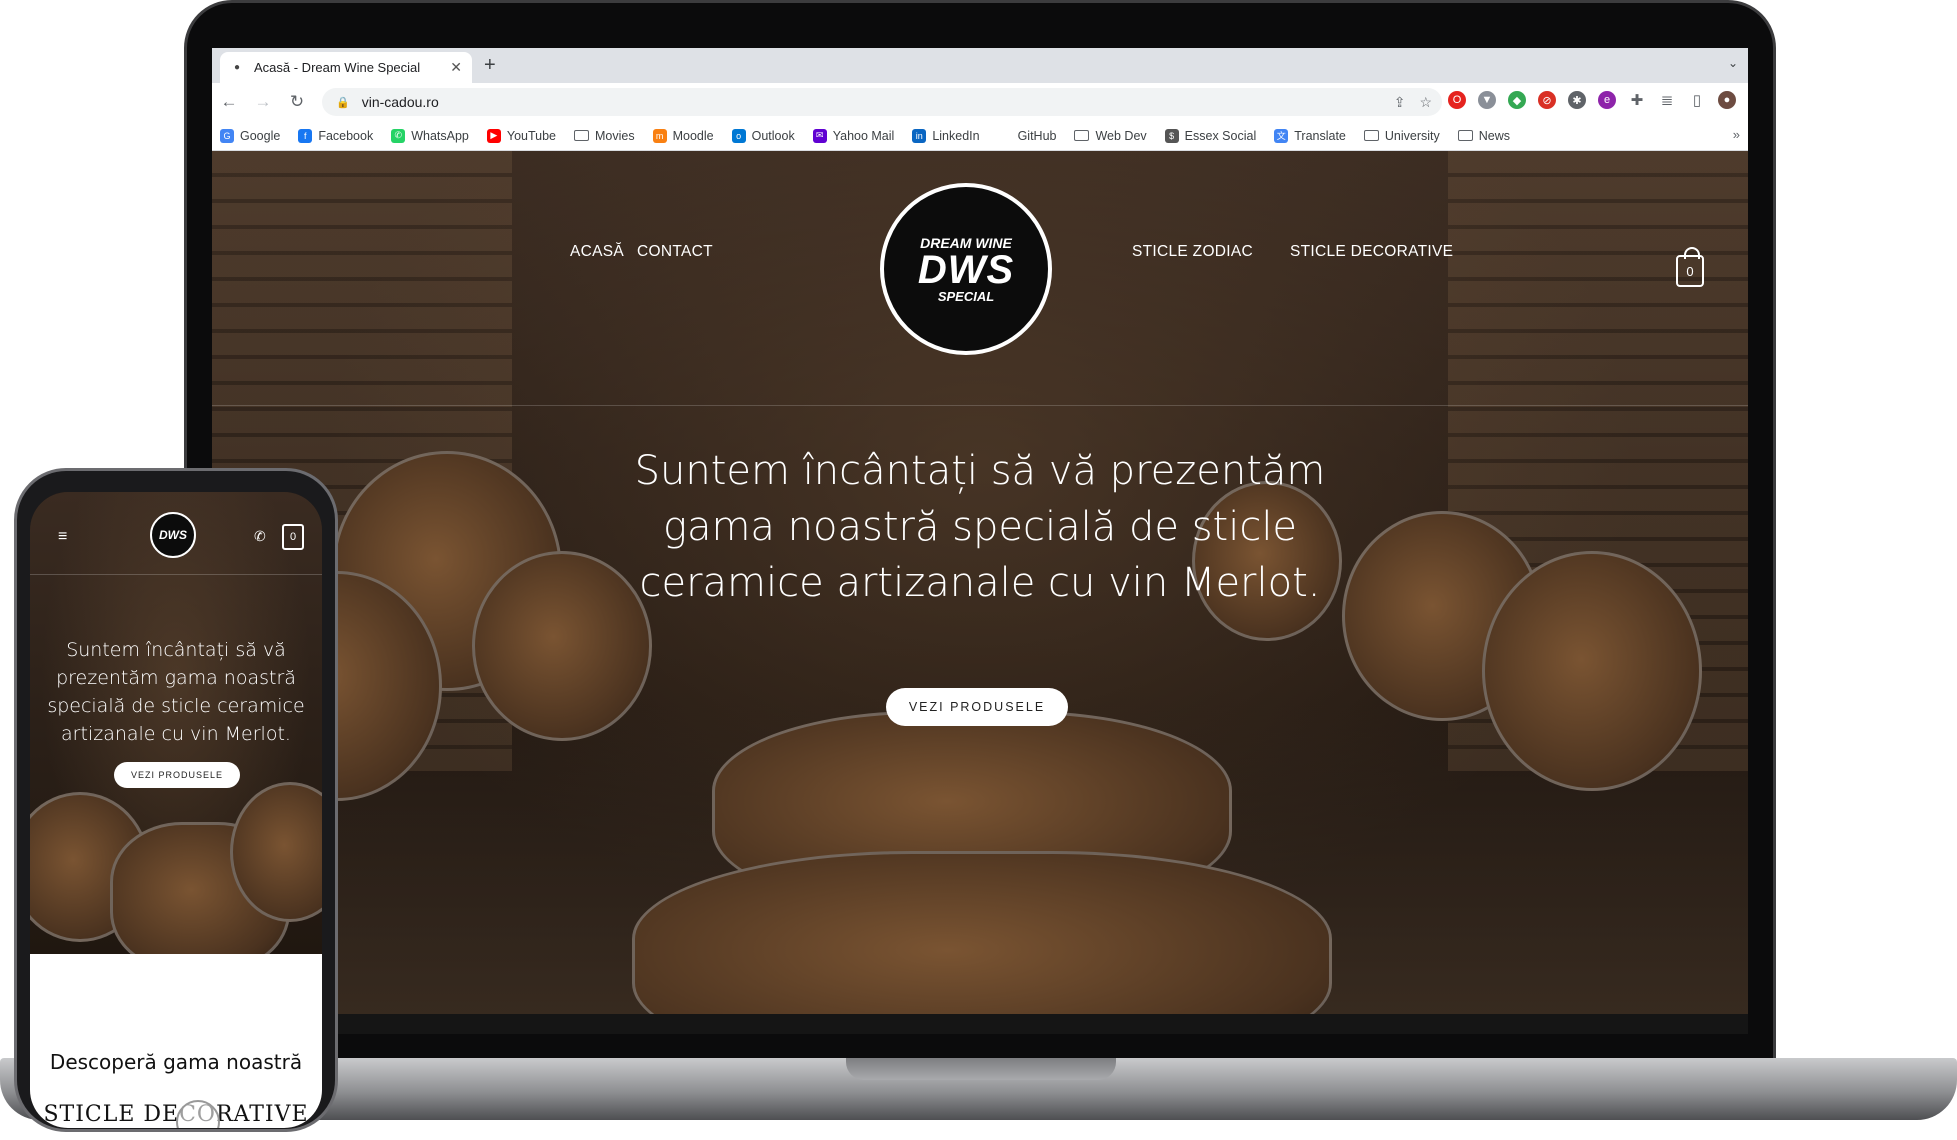  What do you see at coordinates (337, 67) in the screenshot?
I see `tab-title: Acasă - Dream Wine Special` at bounding box center [337, 67].